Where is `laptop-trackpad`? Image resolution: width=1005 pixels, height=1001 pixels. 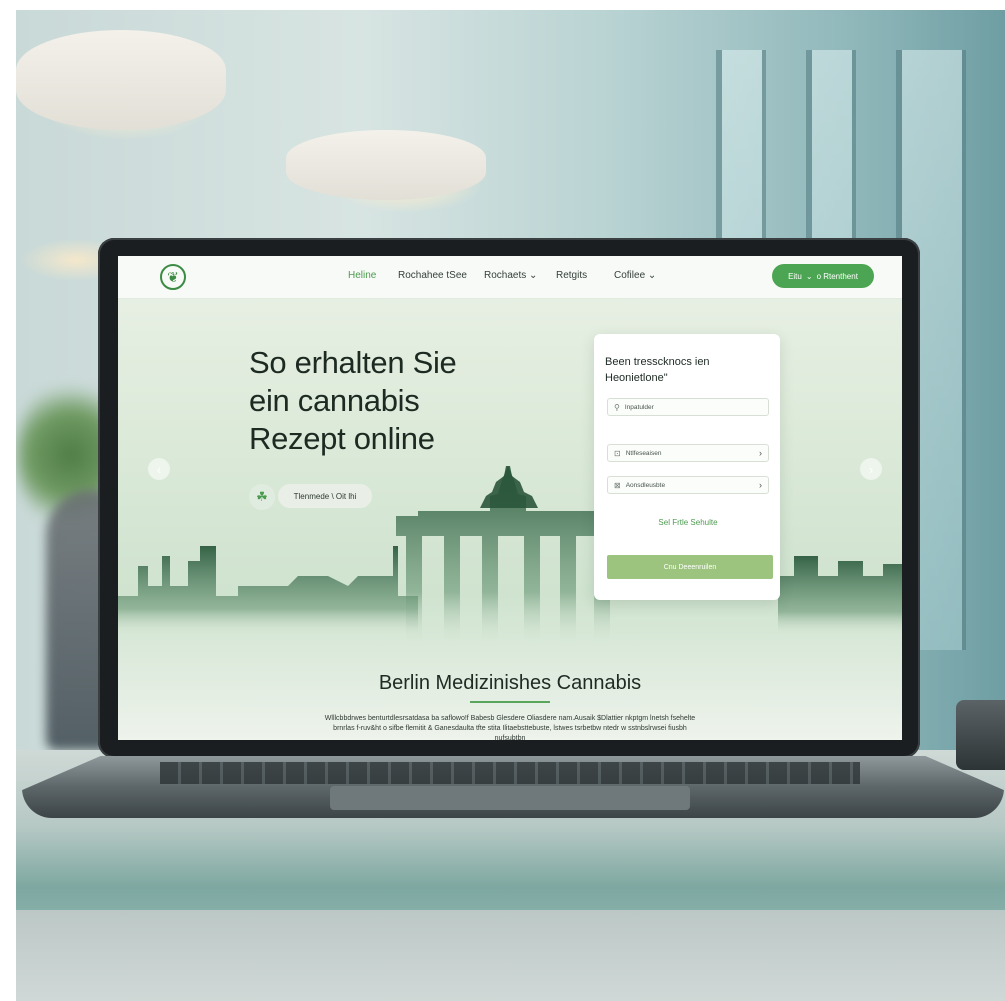
laptop-trackpad is located at coordinates (510, 798).